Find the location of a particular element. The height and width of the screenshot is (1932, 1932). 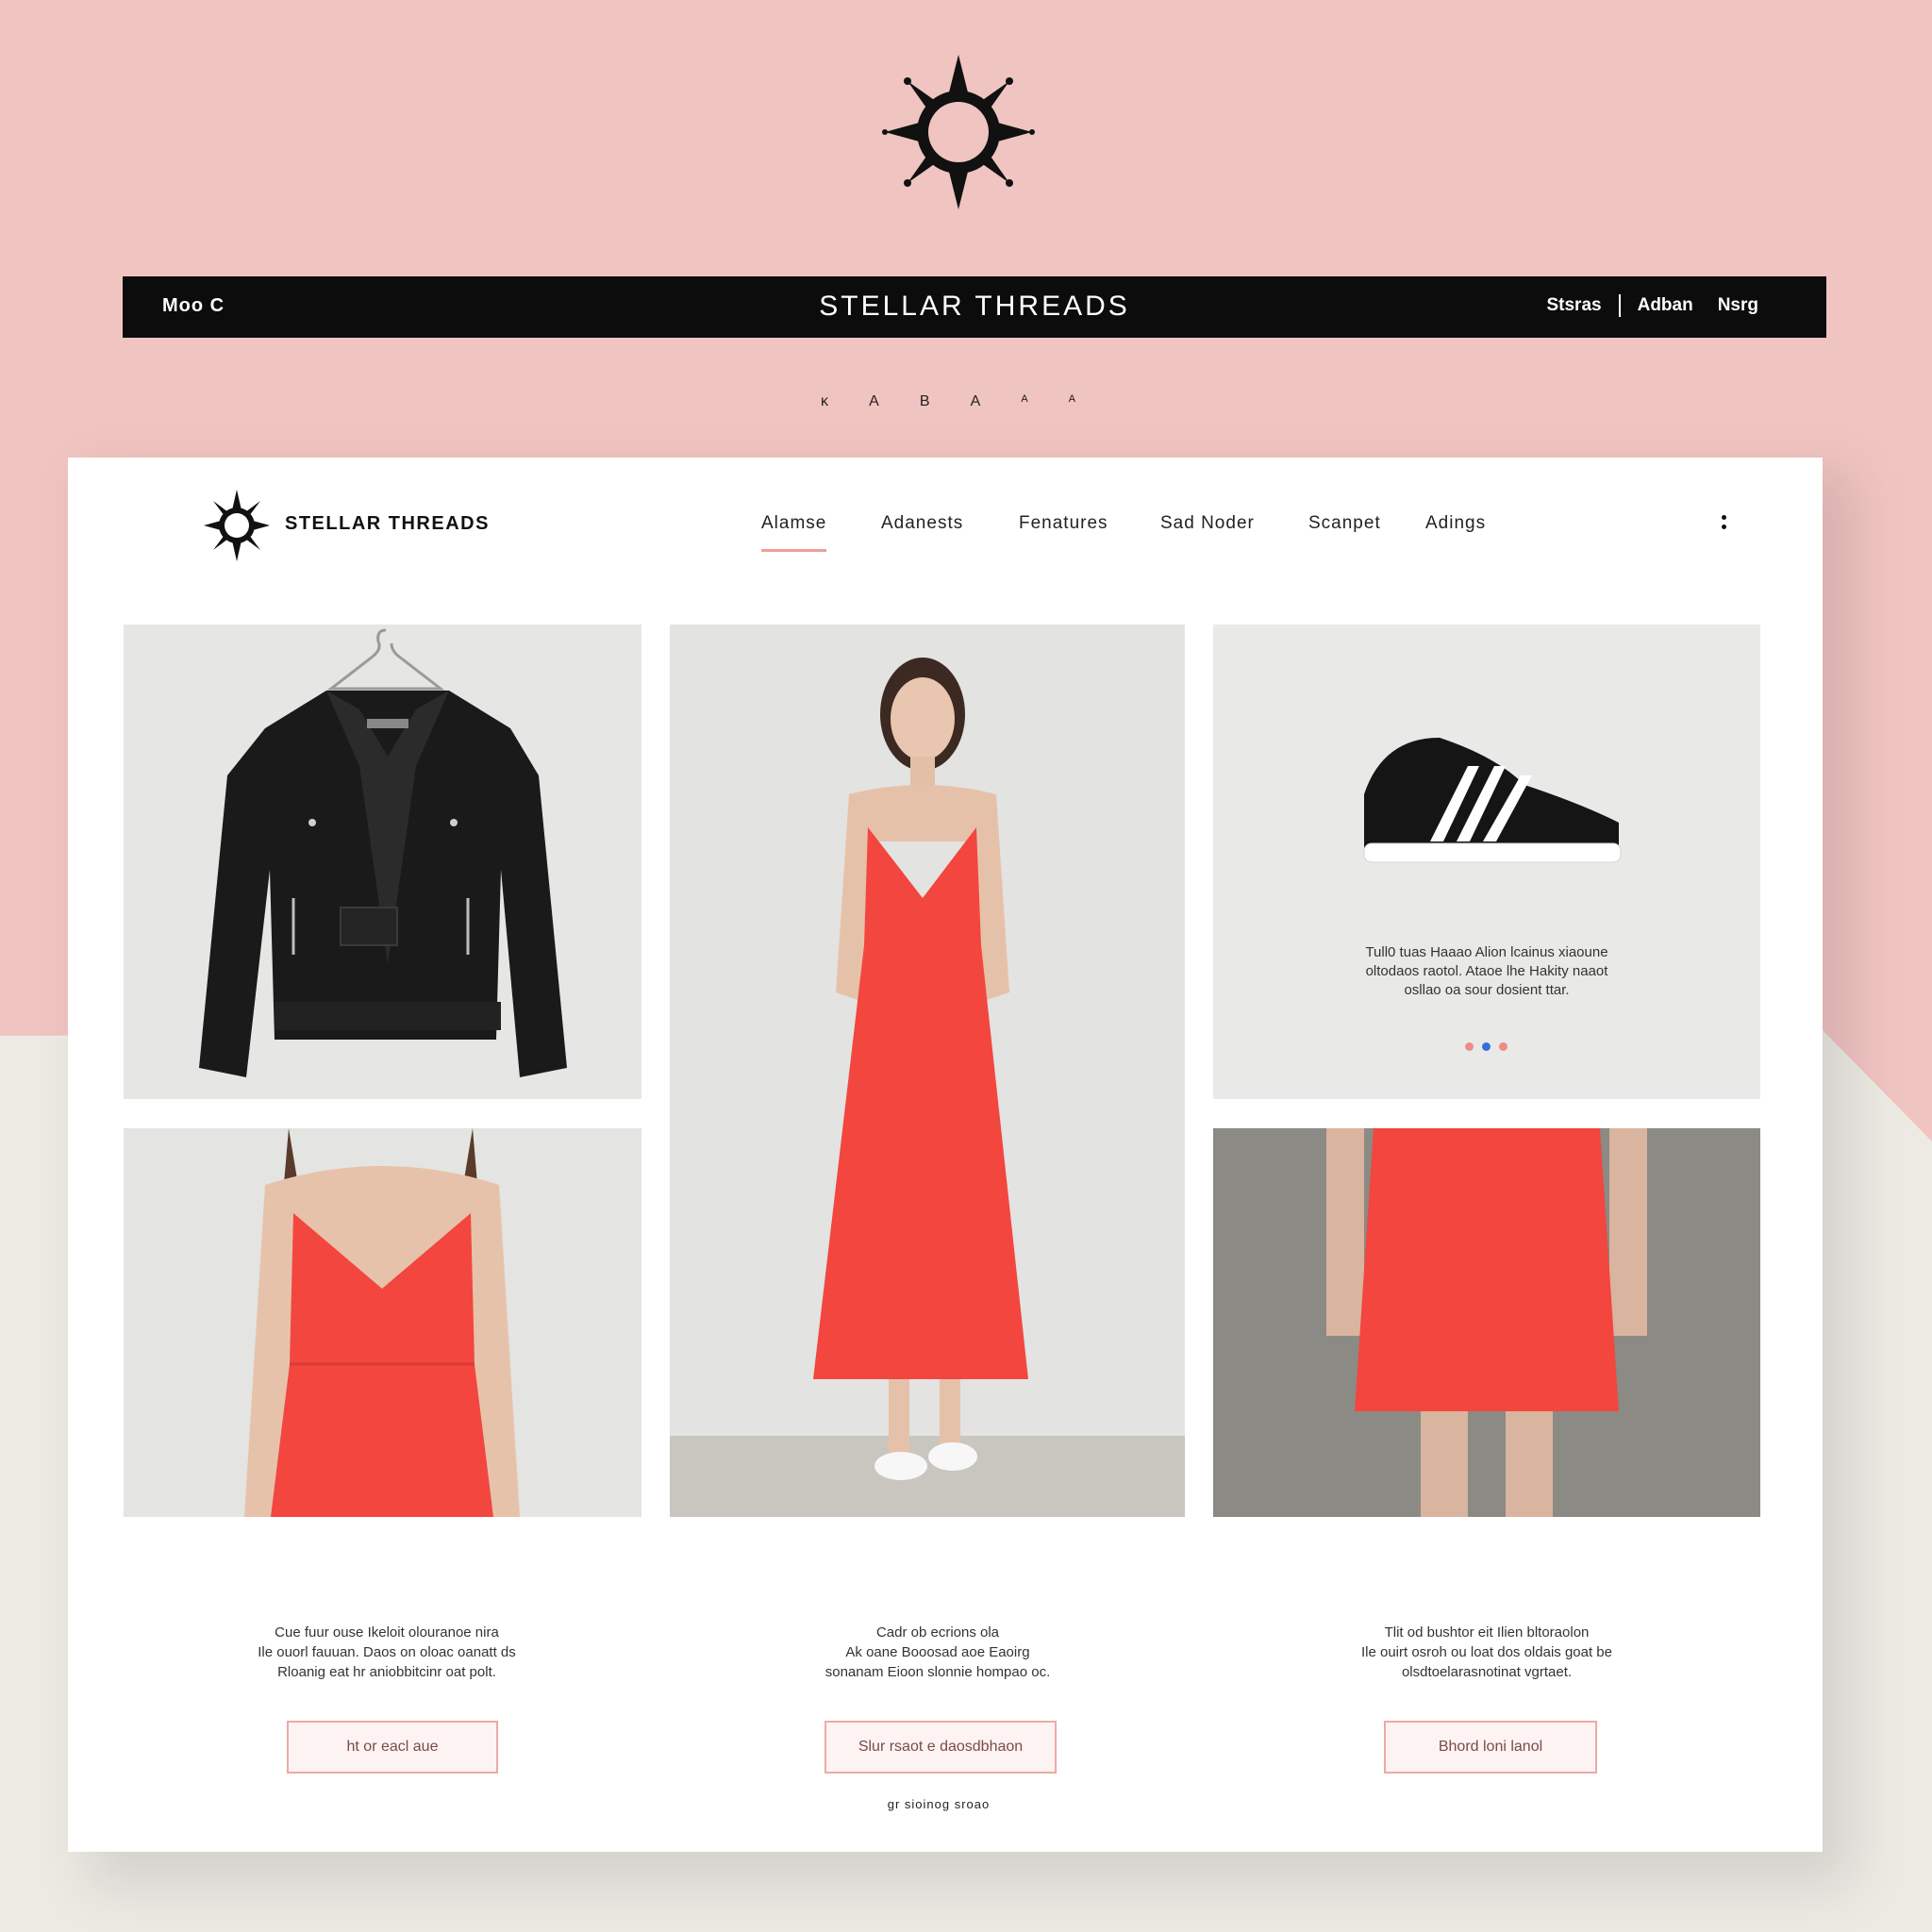

product-image-red-dress-bodice is located at coordinates (383, 1322).